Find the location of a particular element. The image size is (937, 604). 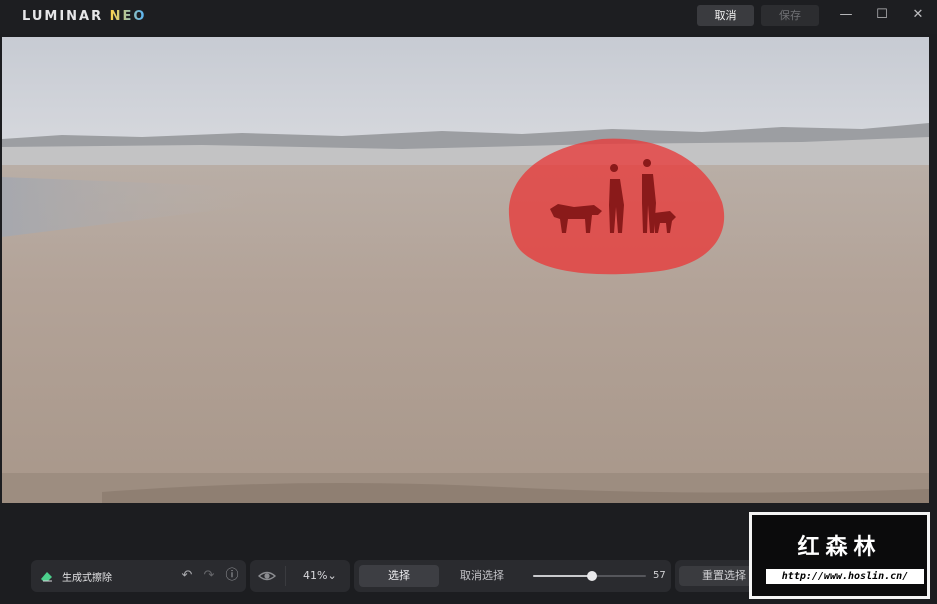

brush-size-slider is located at coordinates (589, 576).